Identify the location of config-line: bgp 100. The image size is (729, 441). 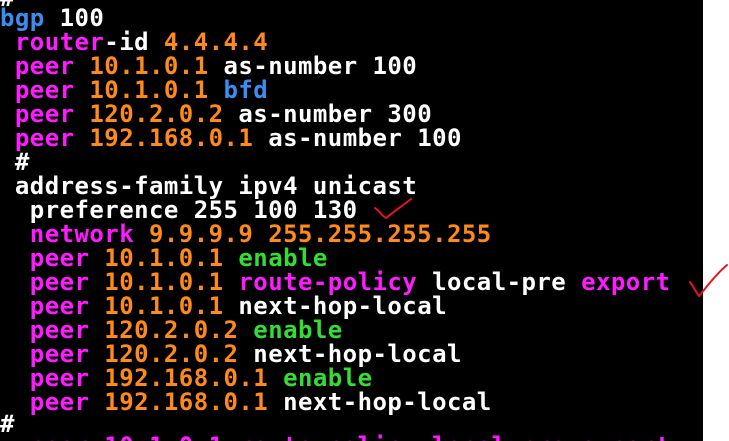
(52, 18).